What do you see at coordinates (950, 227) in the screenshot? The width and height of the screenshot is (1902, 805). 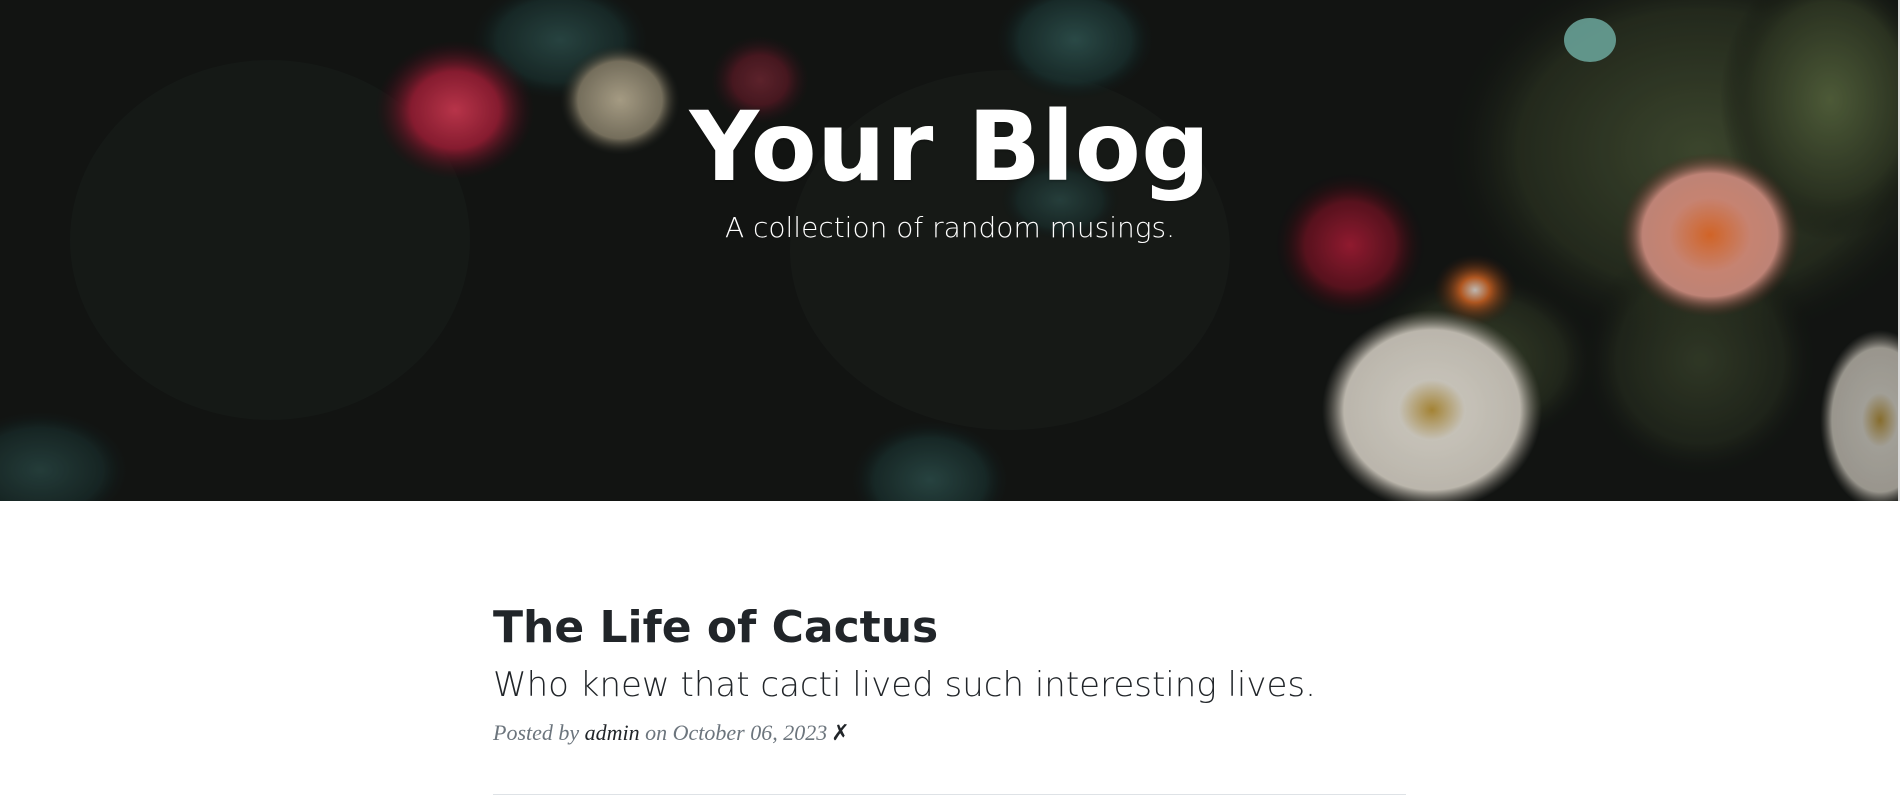 I see `site-subtitle: A collection of random musings.` at bounding box center [950, 227].